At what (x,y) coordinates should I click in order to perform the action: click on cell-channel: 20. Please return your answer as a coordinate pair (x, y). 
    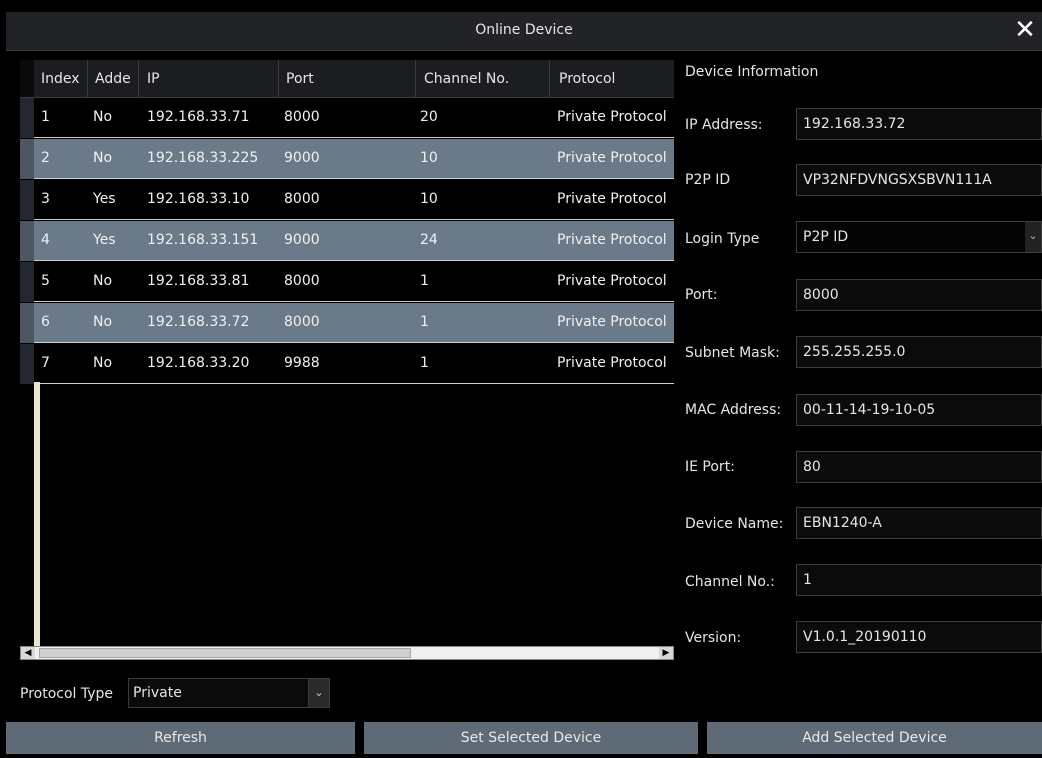
    Looking at the image, I should click on (429, 117).